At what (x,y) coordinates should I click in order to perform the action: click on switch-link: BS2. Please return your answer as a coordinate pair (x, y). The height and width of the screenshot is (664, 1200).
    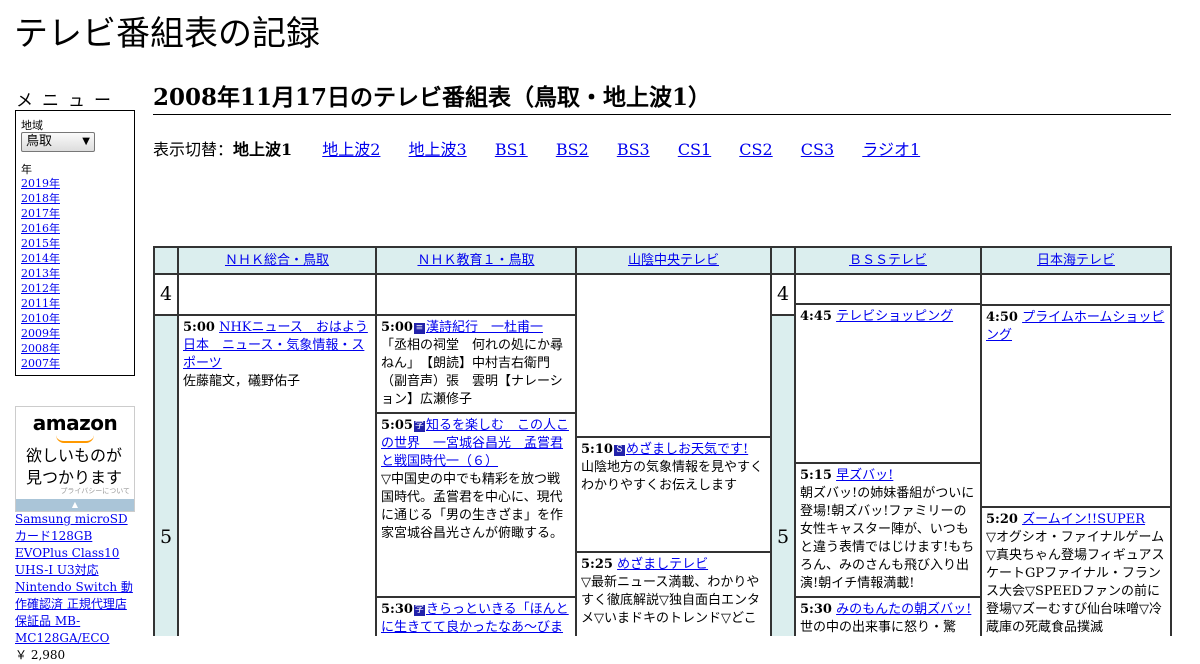
    Looking at the image, I should click on (572, 149).